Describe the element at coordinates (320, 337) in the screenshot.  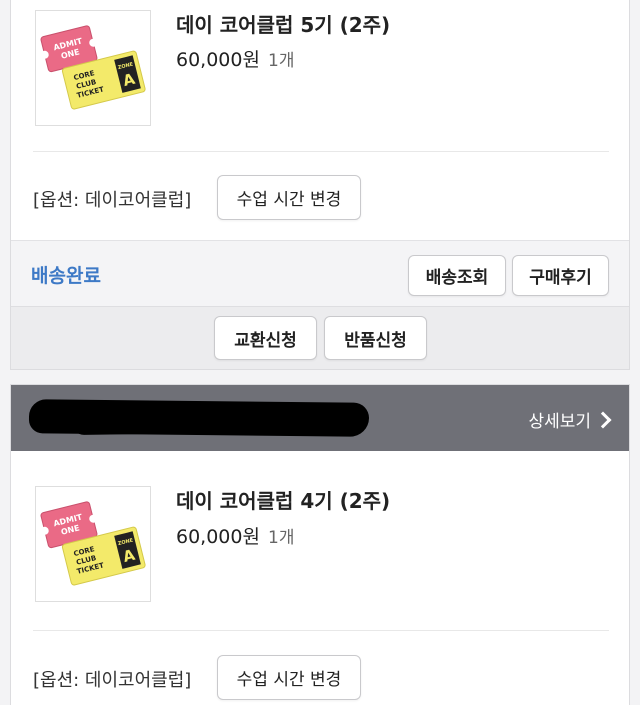
I see `order-action-bar: 교환신청 반품신청` at that location.